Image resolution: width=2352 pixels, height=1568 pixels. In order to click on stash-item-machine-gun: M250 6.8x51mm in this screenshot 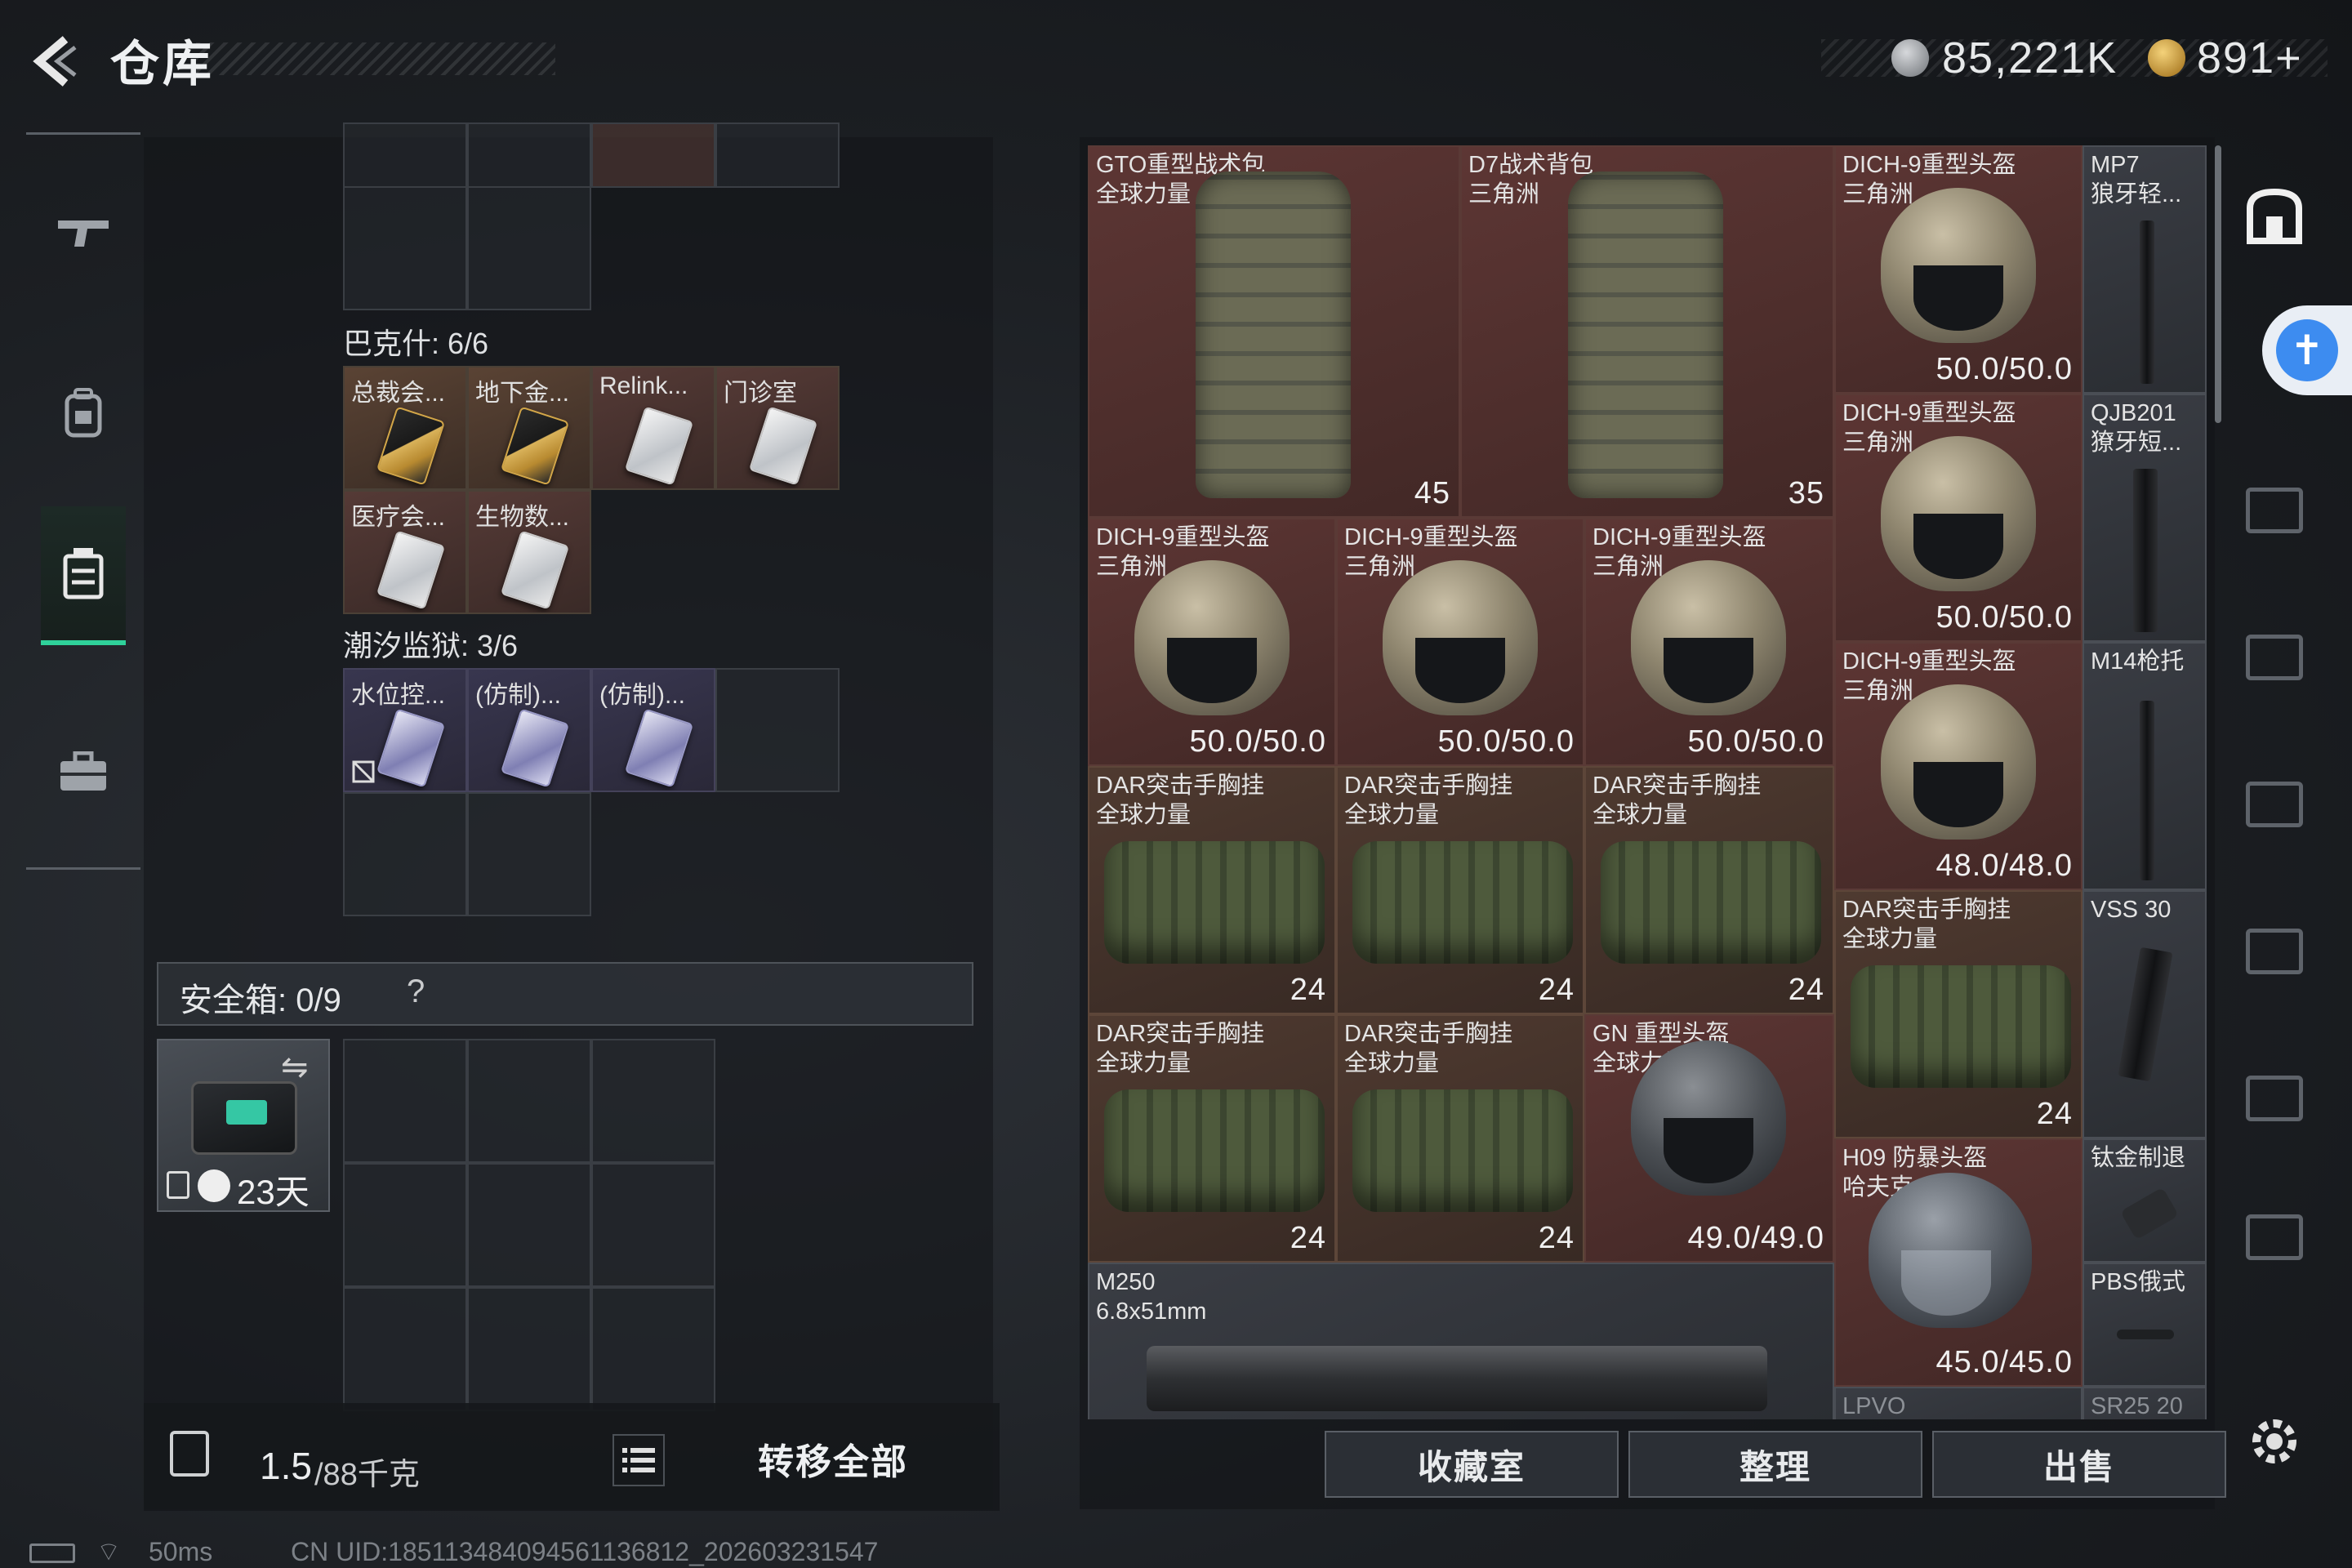, I will do `click(1461, 1341)`.